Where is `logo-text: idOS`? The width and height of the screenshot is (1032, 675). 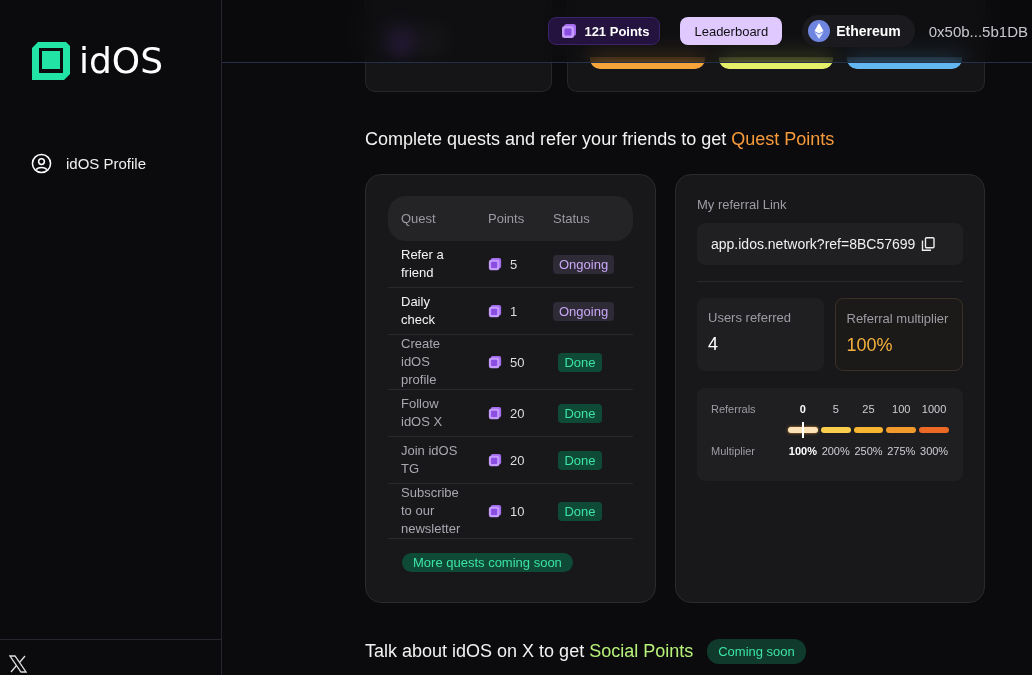
logo-text: idOS is located at coordinates (121, 60).